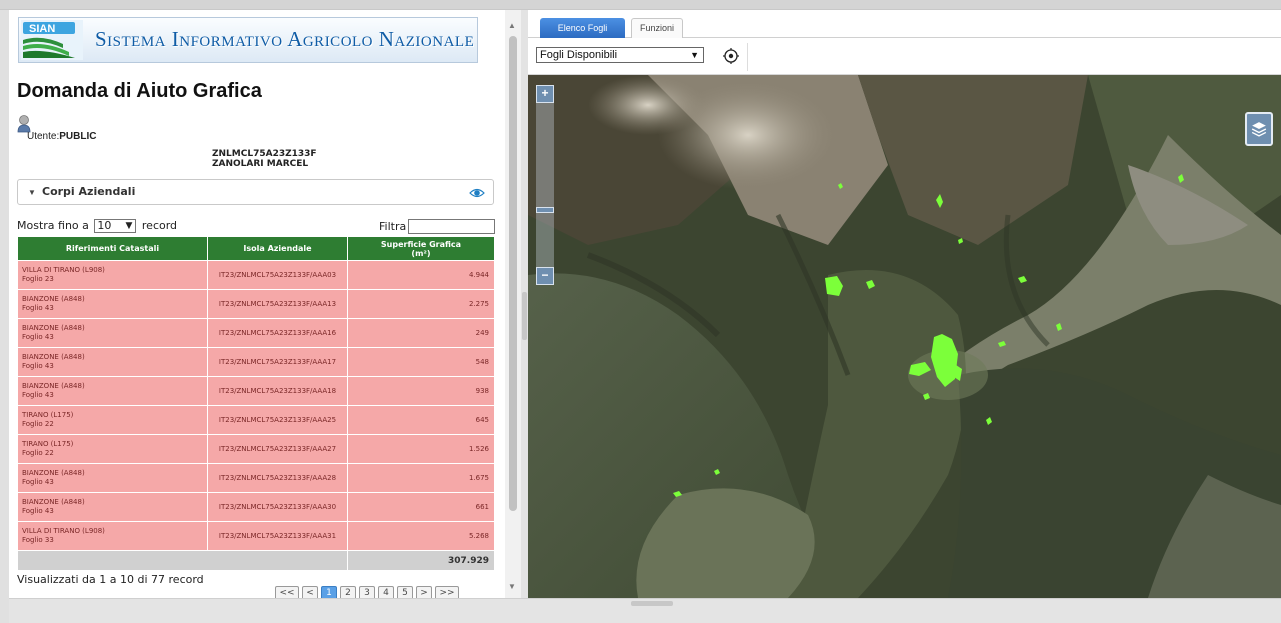 The height and width of the screenshot is (623, 1281). I want to click on system-title: Sistema Informativo Agricolo Nazionale, so click(285, 39).